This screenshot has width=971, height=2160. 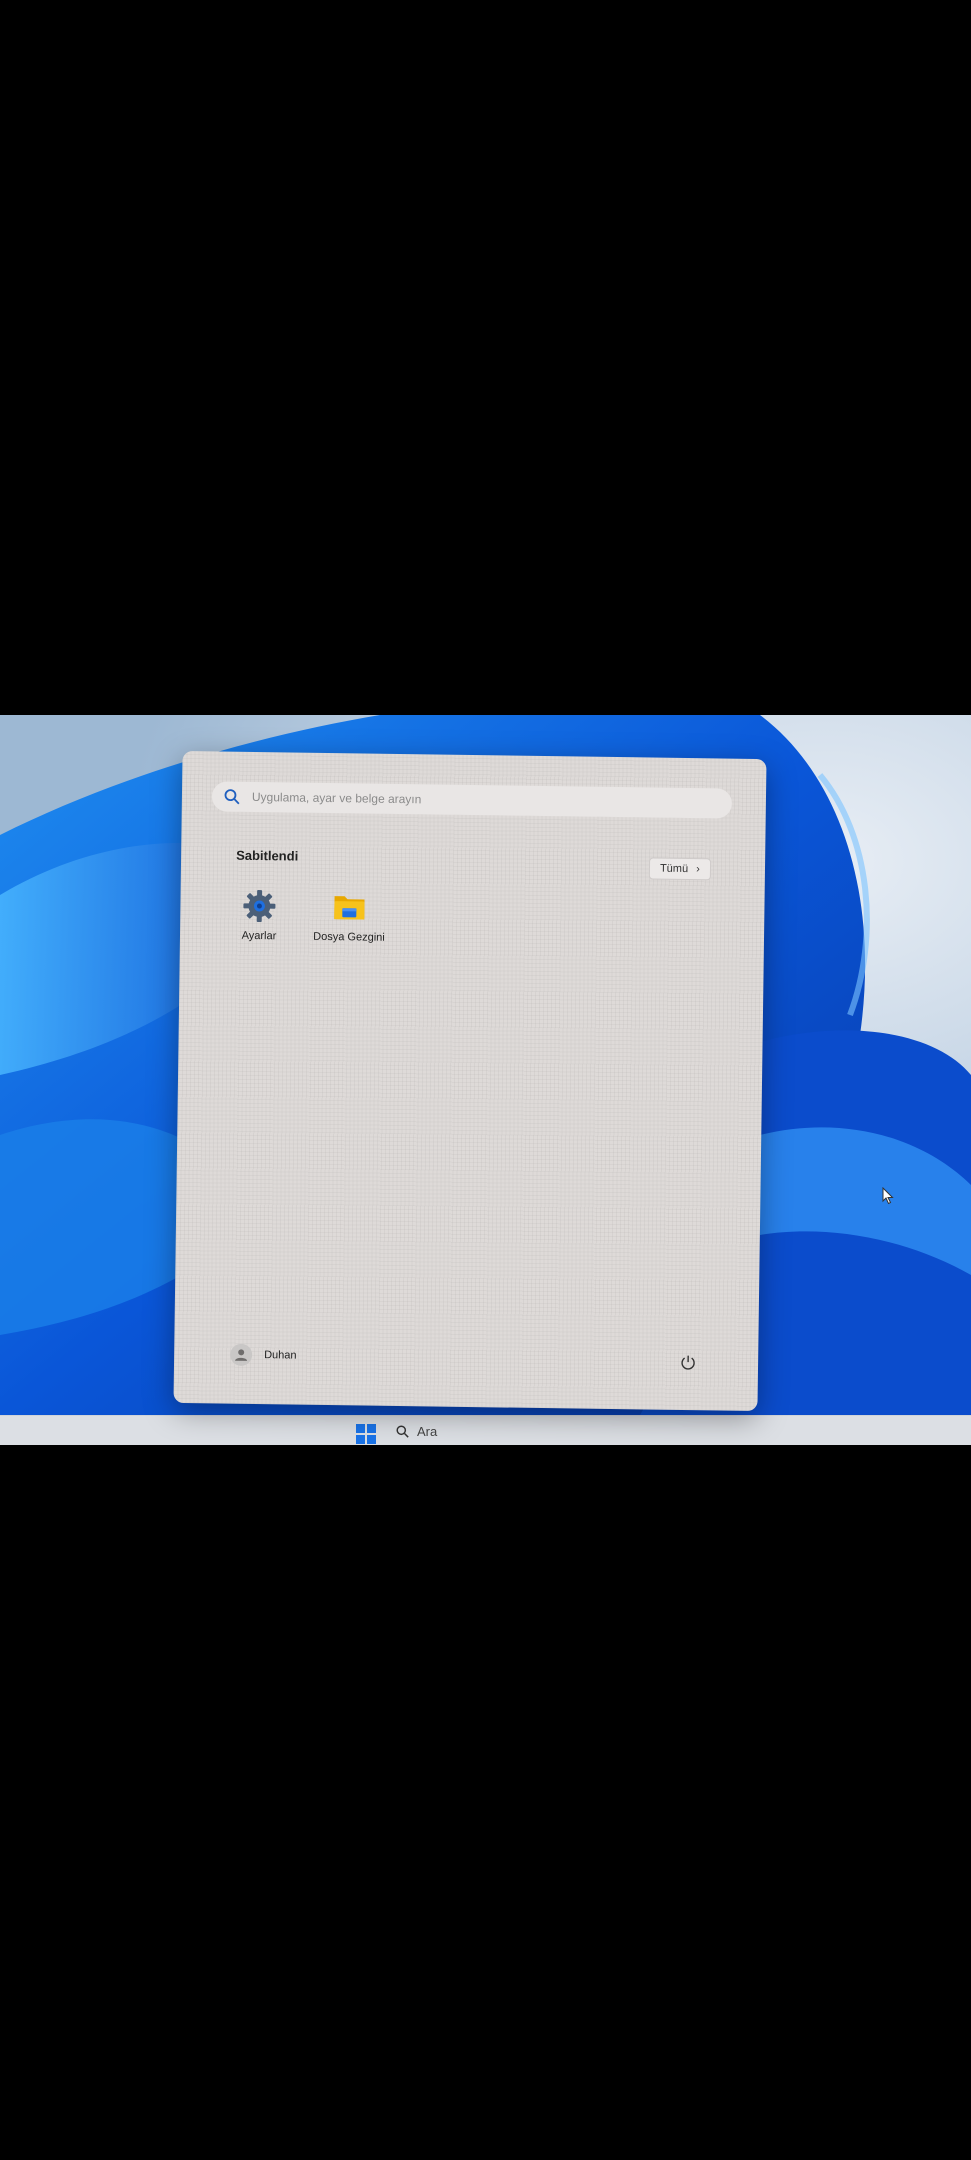 What do you see at coordinates (698, 869) in the screenshot?
I see `chevron-right-icon: ›` at bounding box center [698, 869].